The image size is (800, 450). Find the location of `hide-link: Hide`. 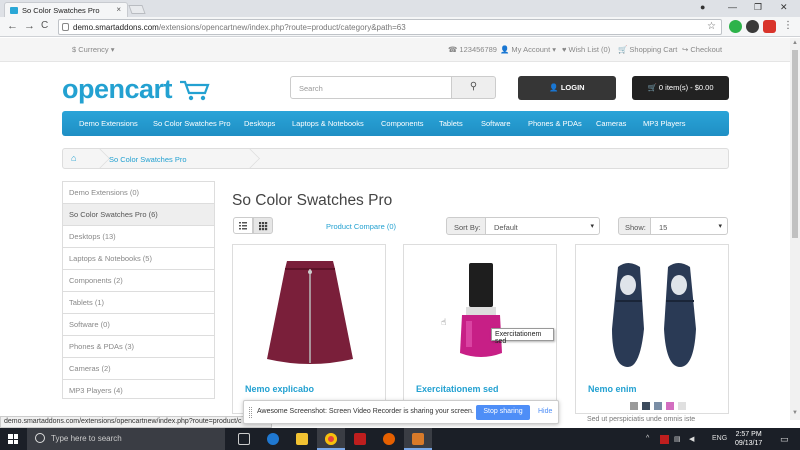

hide-link: Hide is located at coordinates (545, 411).